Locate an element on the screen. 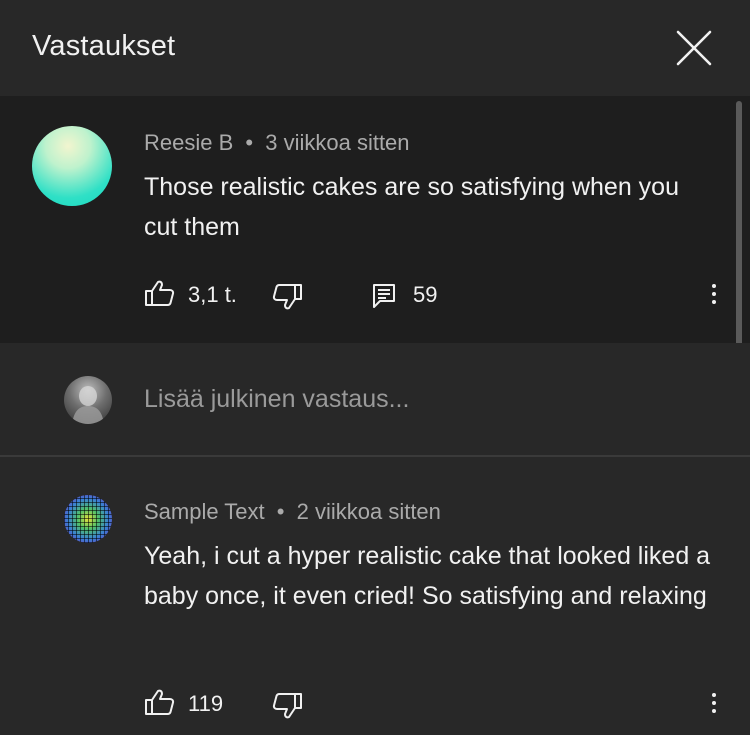 Image resolution: width=750 pixels, height=735 pixels. comment-meta: Reesie B • 3 viikkoa sitten is located at coordinates (277, 143).